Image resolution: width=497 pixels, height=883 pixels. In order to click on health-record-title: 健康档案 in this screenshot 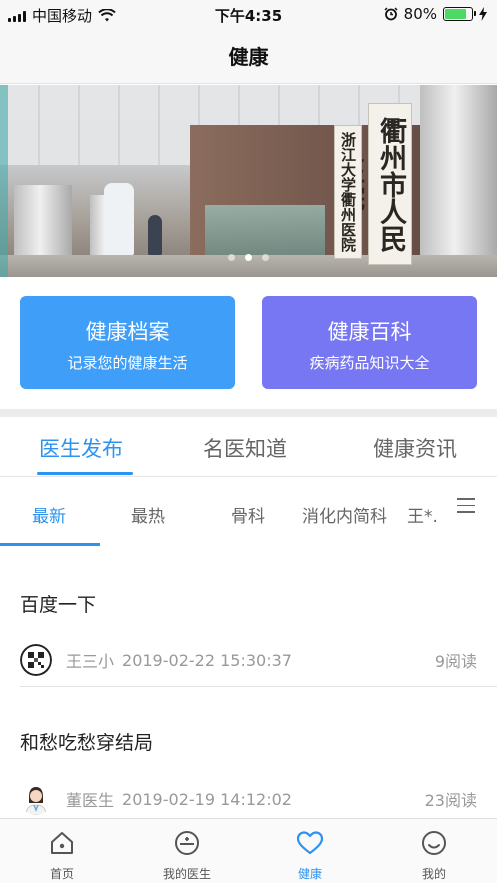, I will do `click(127, 332)`.